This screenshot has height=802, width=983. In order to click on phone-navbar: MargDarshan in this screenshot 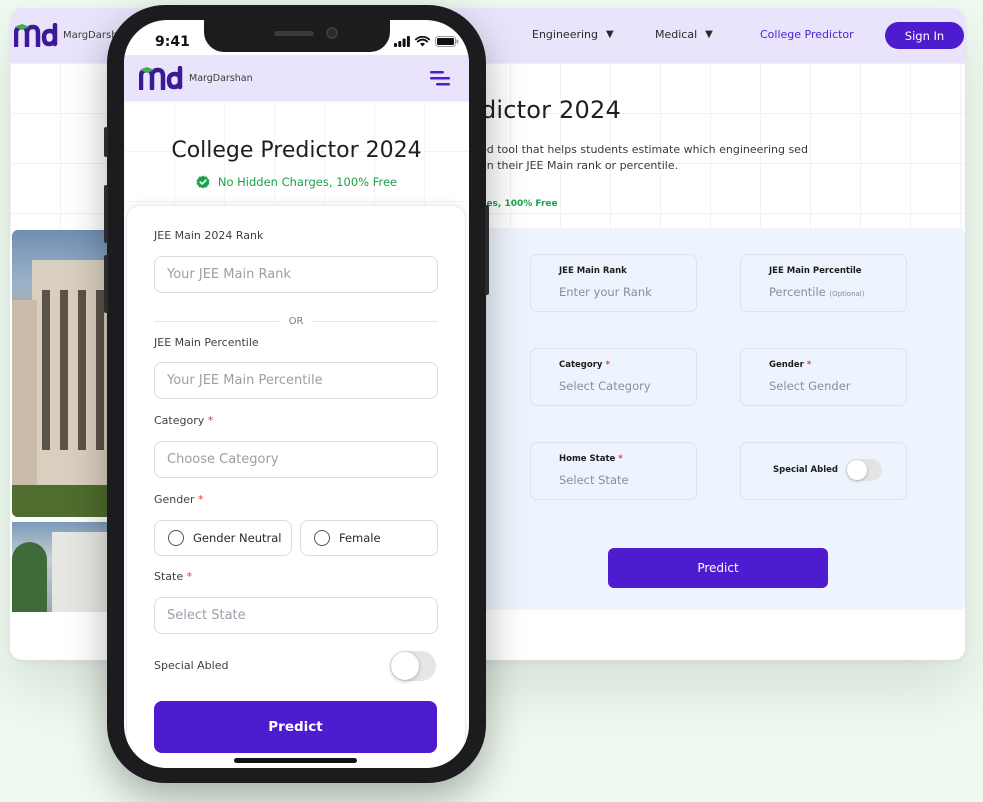, I will do `click(296, 78)`.